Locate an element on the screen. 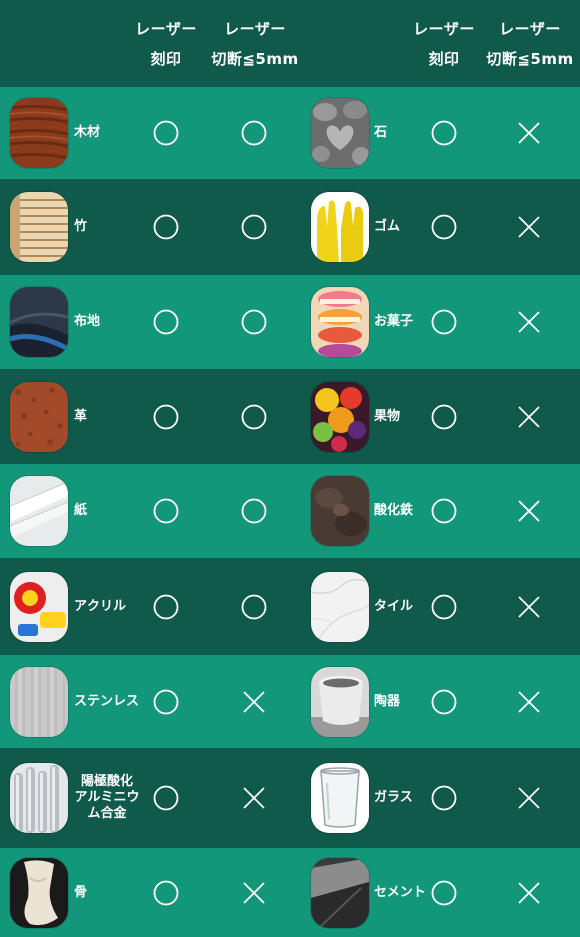 The image size is (580, 937). table-row: 陽極酸化 アルミニウ ム合金 ガラス is located at coordinates (290, 798).